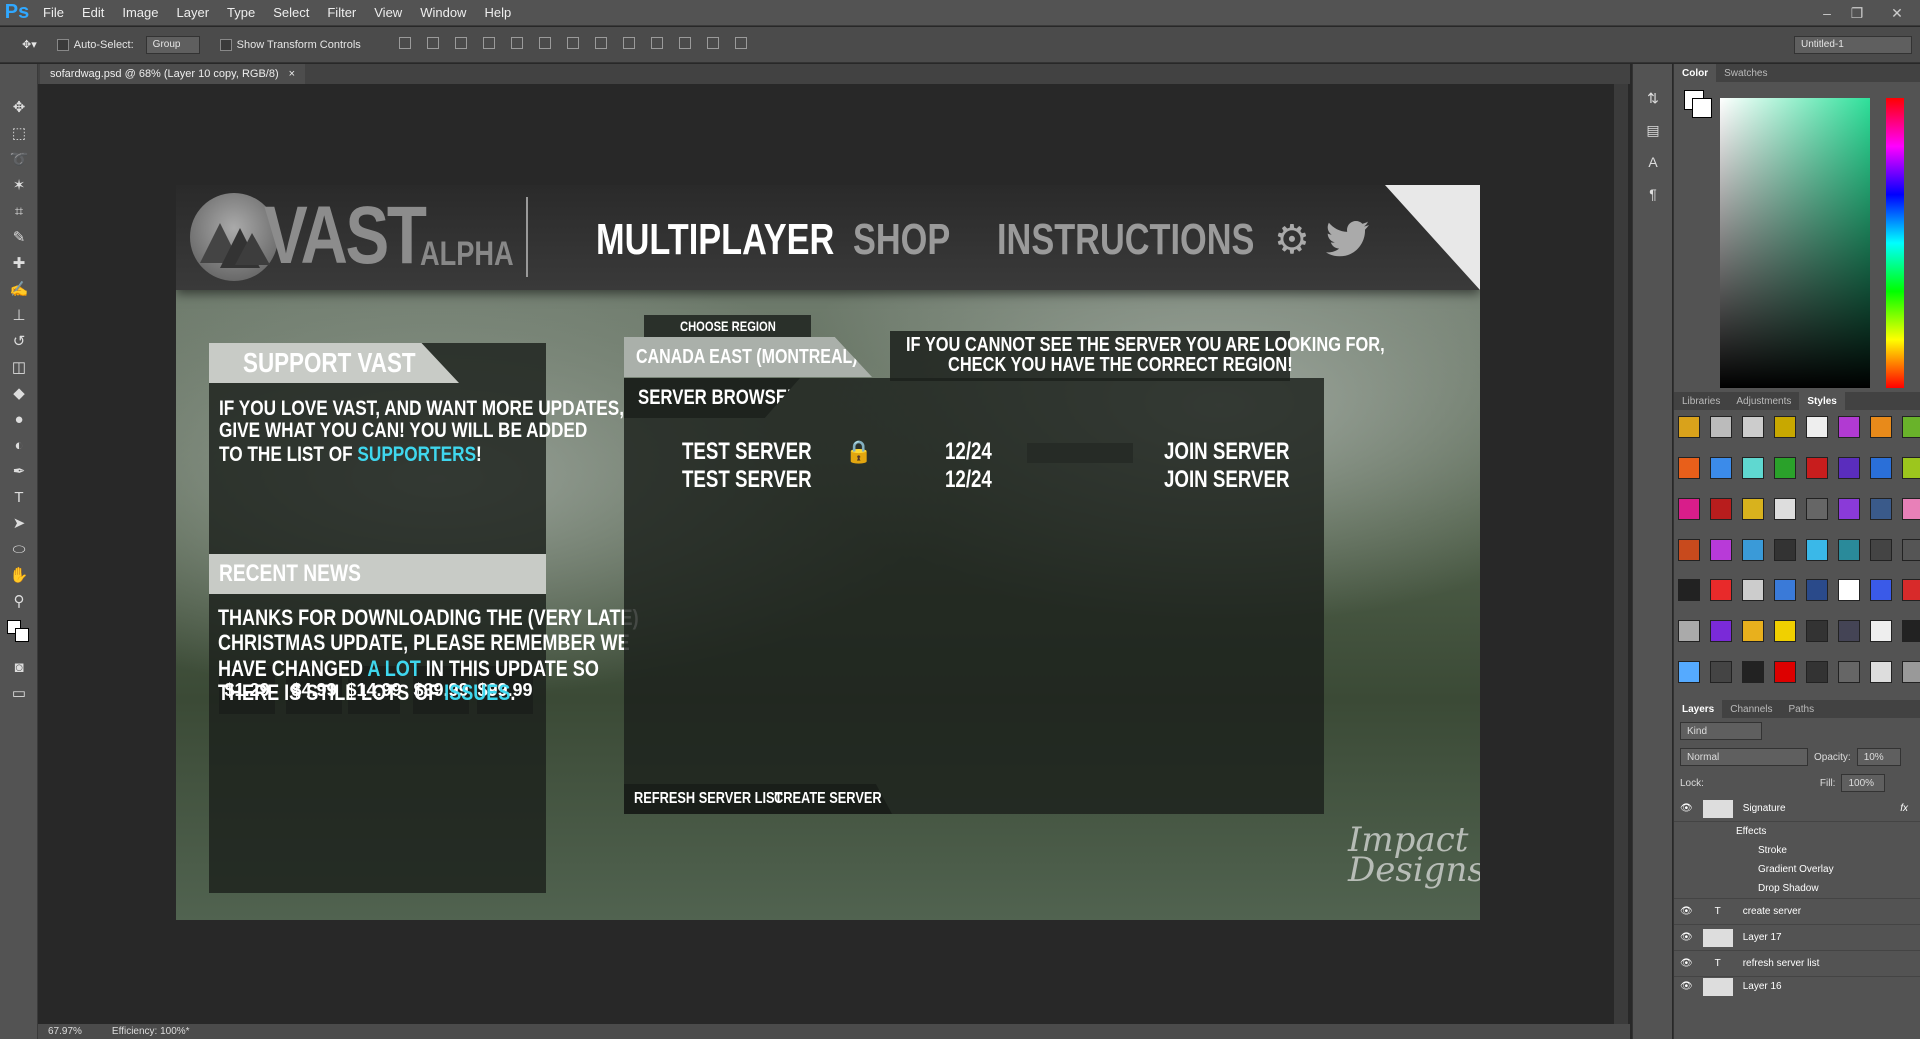 Image resolution: width=1920 pixels, height=1039 pixels. What do you see at coordinates (1292, 240) in the screenshot?
I see `gear-icon: ⚙` at bounding box center [1292, 240].